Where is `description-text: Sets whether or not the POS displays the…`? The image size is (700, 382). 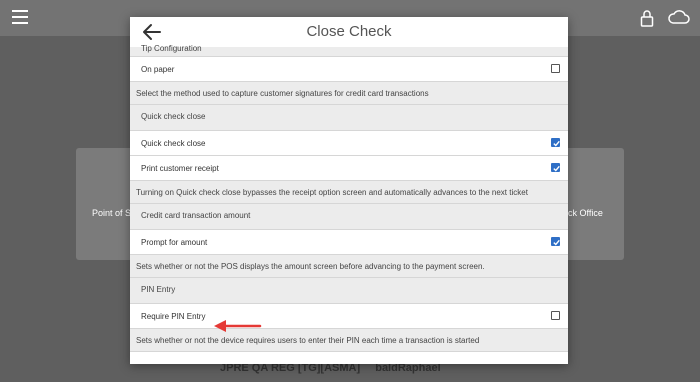 description-text: Sets whether or not the POS displays the… is located at coordinates (310, 266).